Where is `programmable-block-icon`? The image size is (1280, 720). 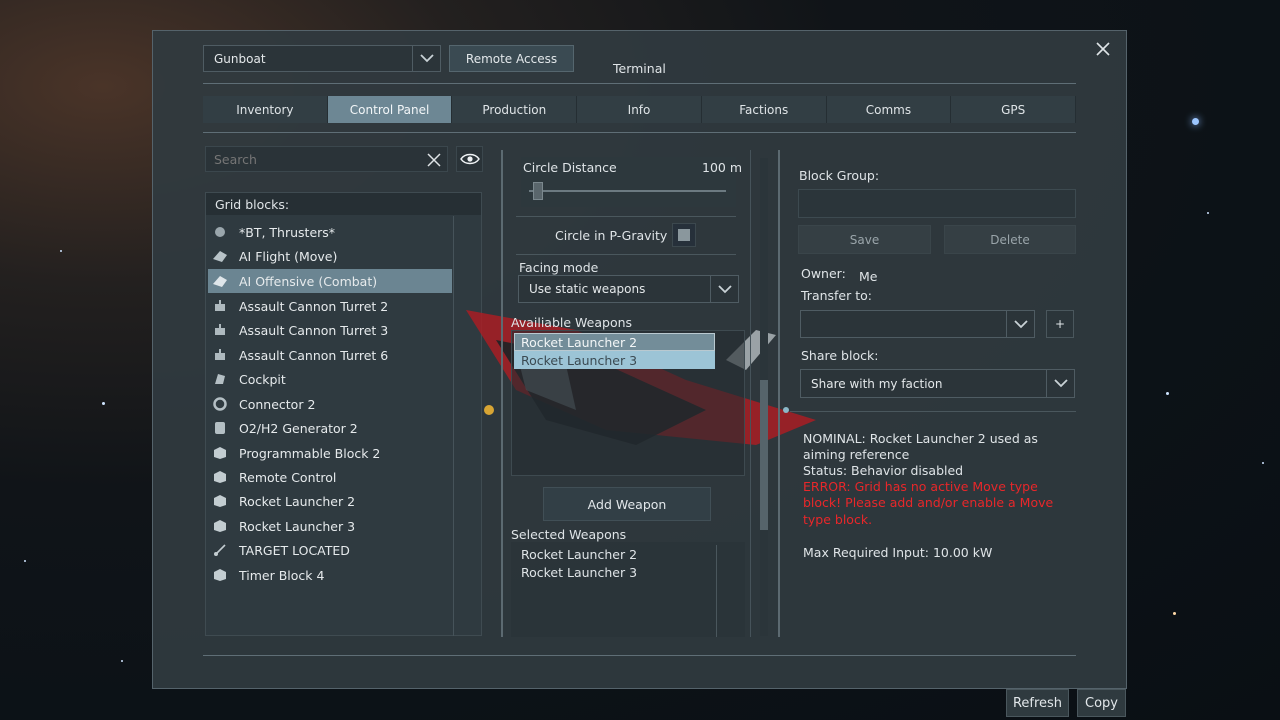 programmable-block-icon is located at coordinates (220, 453).